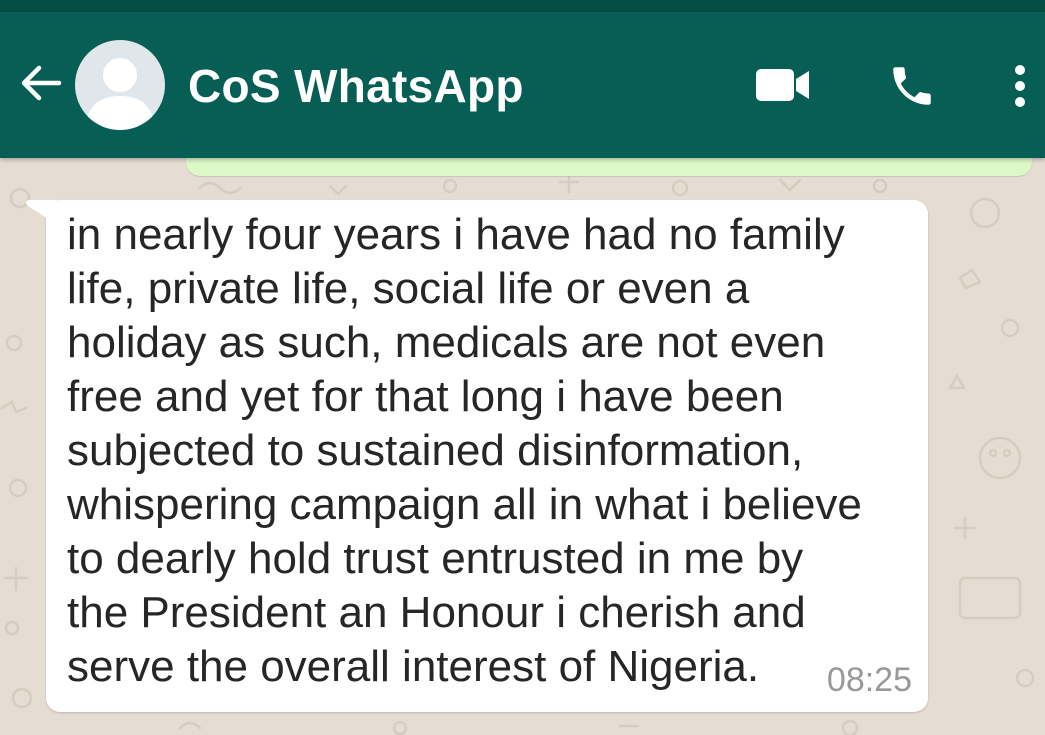 This screenshot has width=1045, height=735. I want to click on message-timestamp: 08:25, so click(869, 680).